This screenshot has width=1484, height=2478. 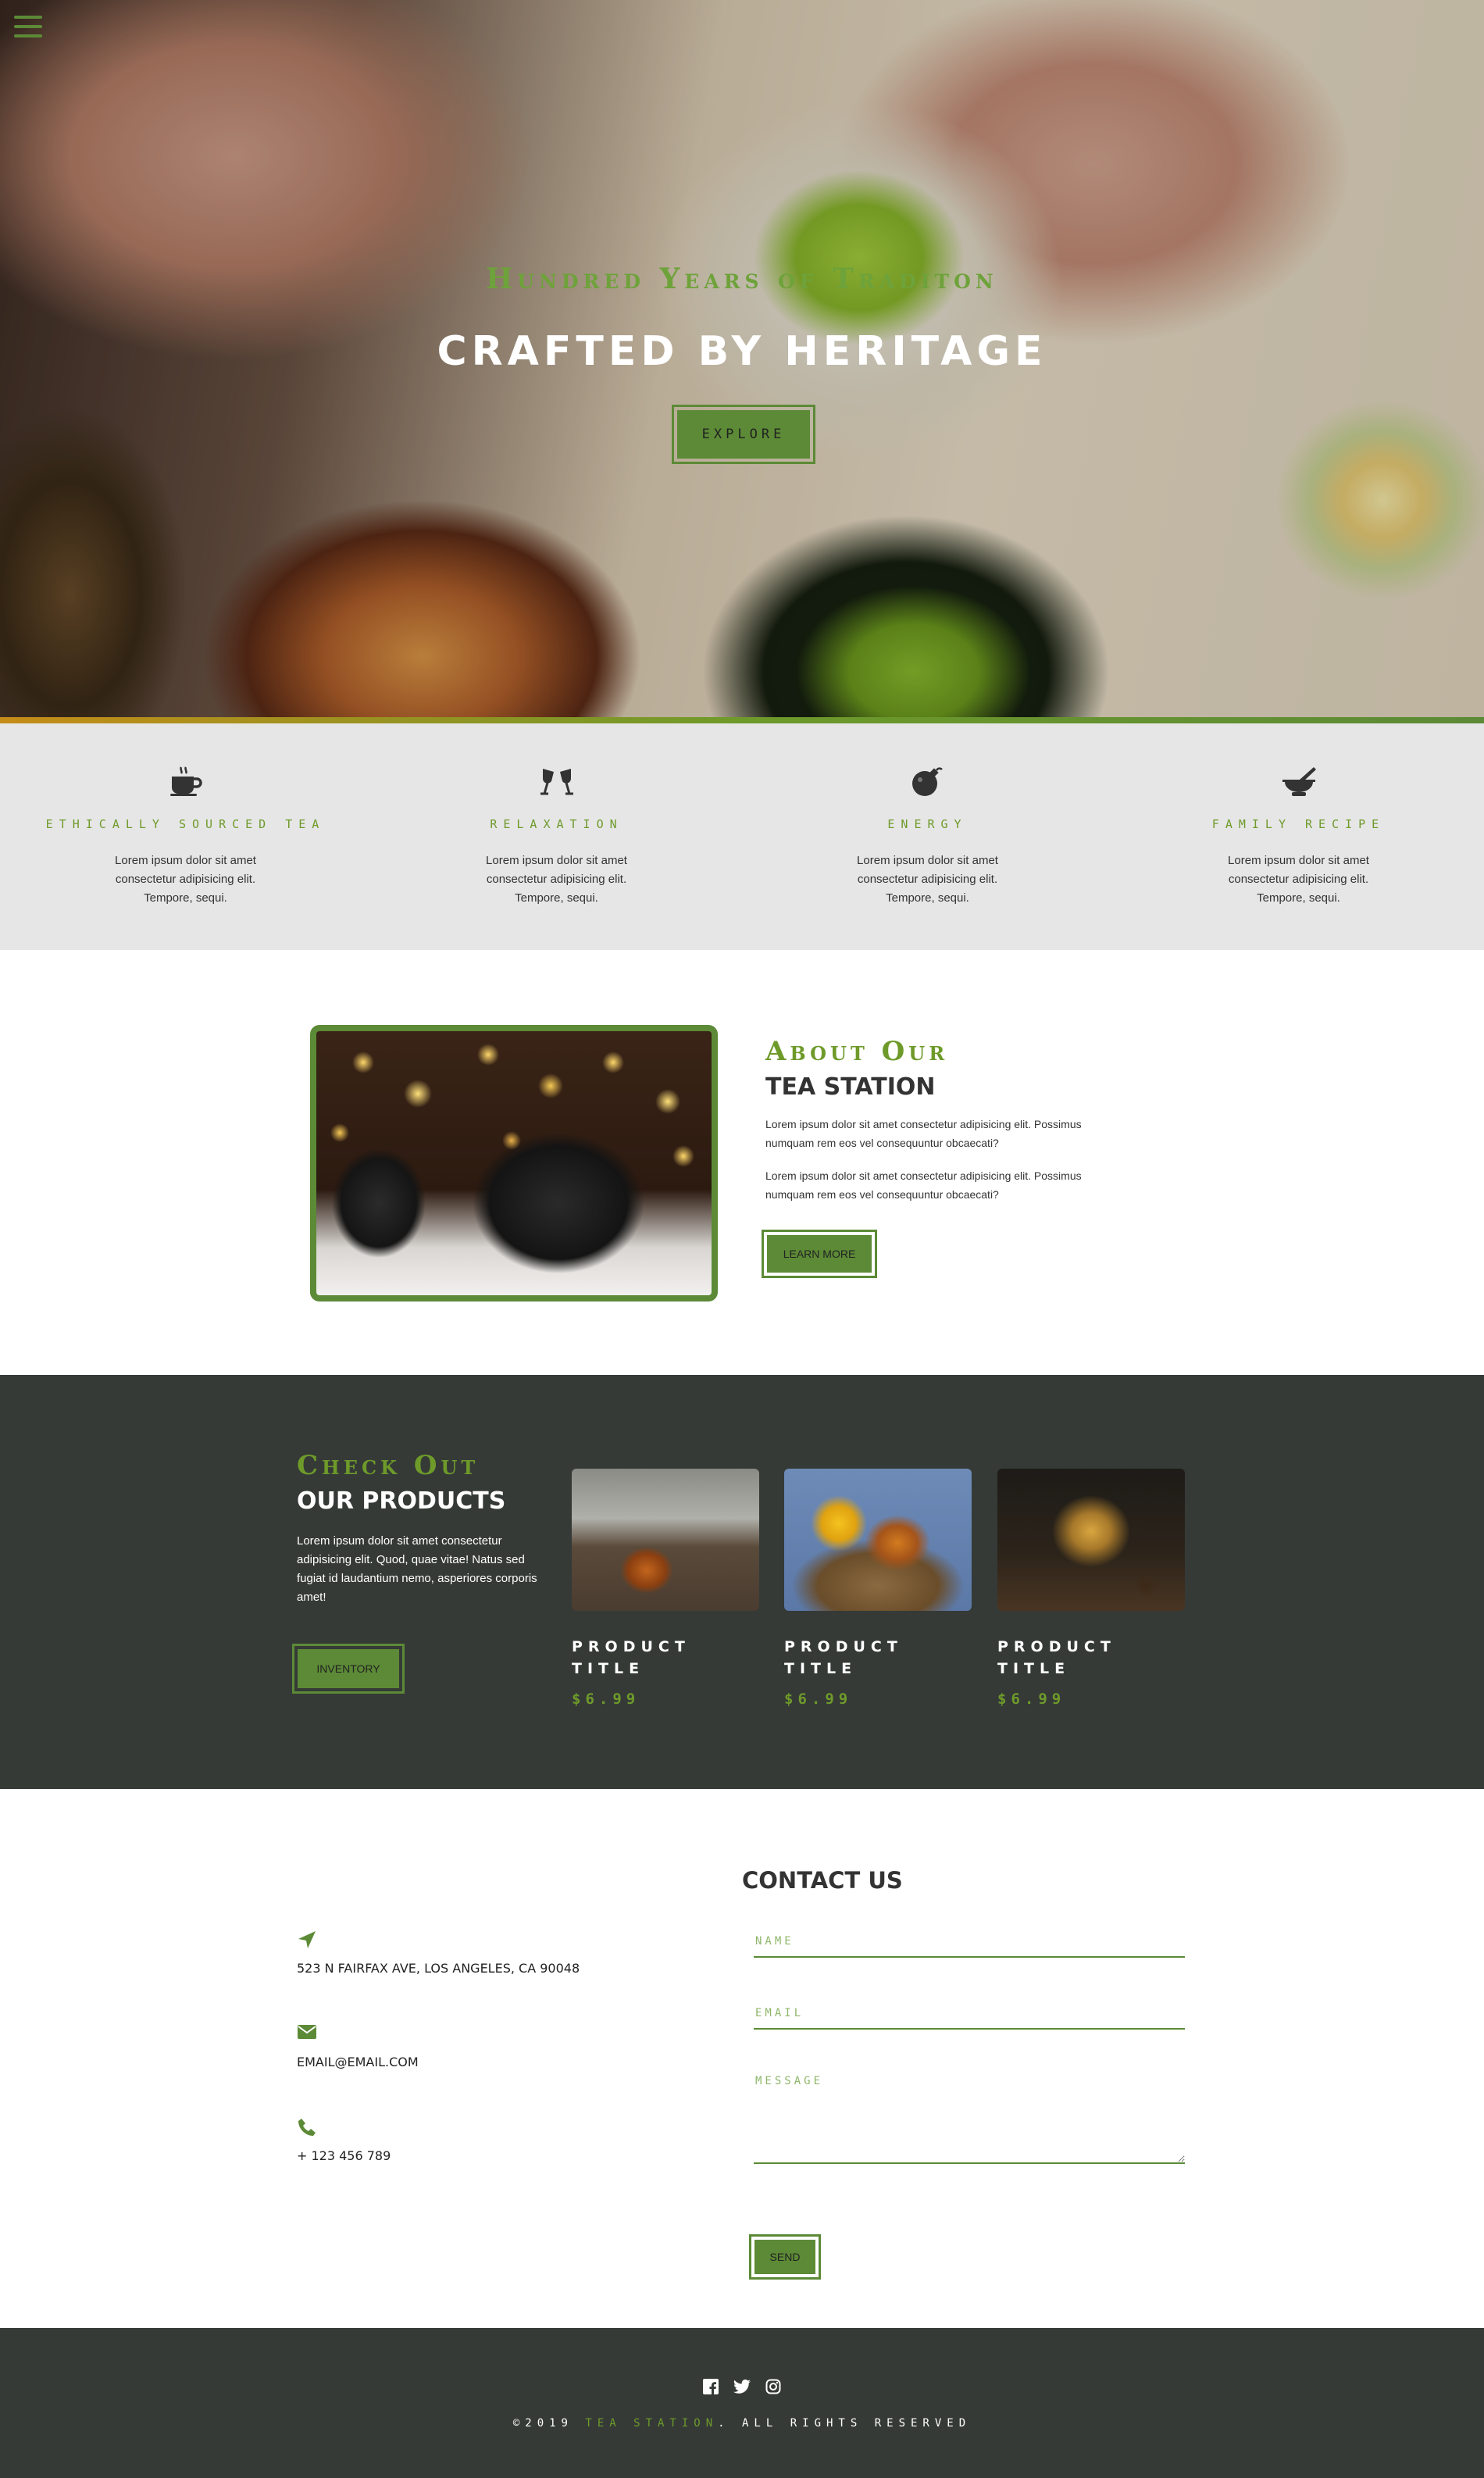 What do you see at coordinates (969, 2014) in the screenshot?
I see `email-input` at bounding box center [969, 2014].